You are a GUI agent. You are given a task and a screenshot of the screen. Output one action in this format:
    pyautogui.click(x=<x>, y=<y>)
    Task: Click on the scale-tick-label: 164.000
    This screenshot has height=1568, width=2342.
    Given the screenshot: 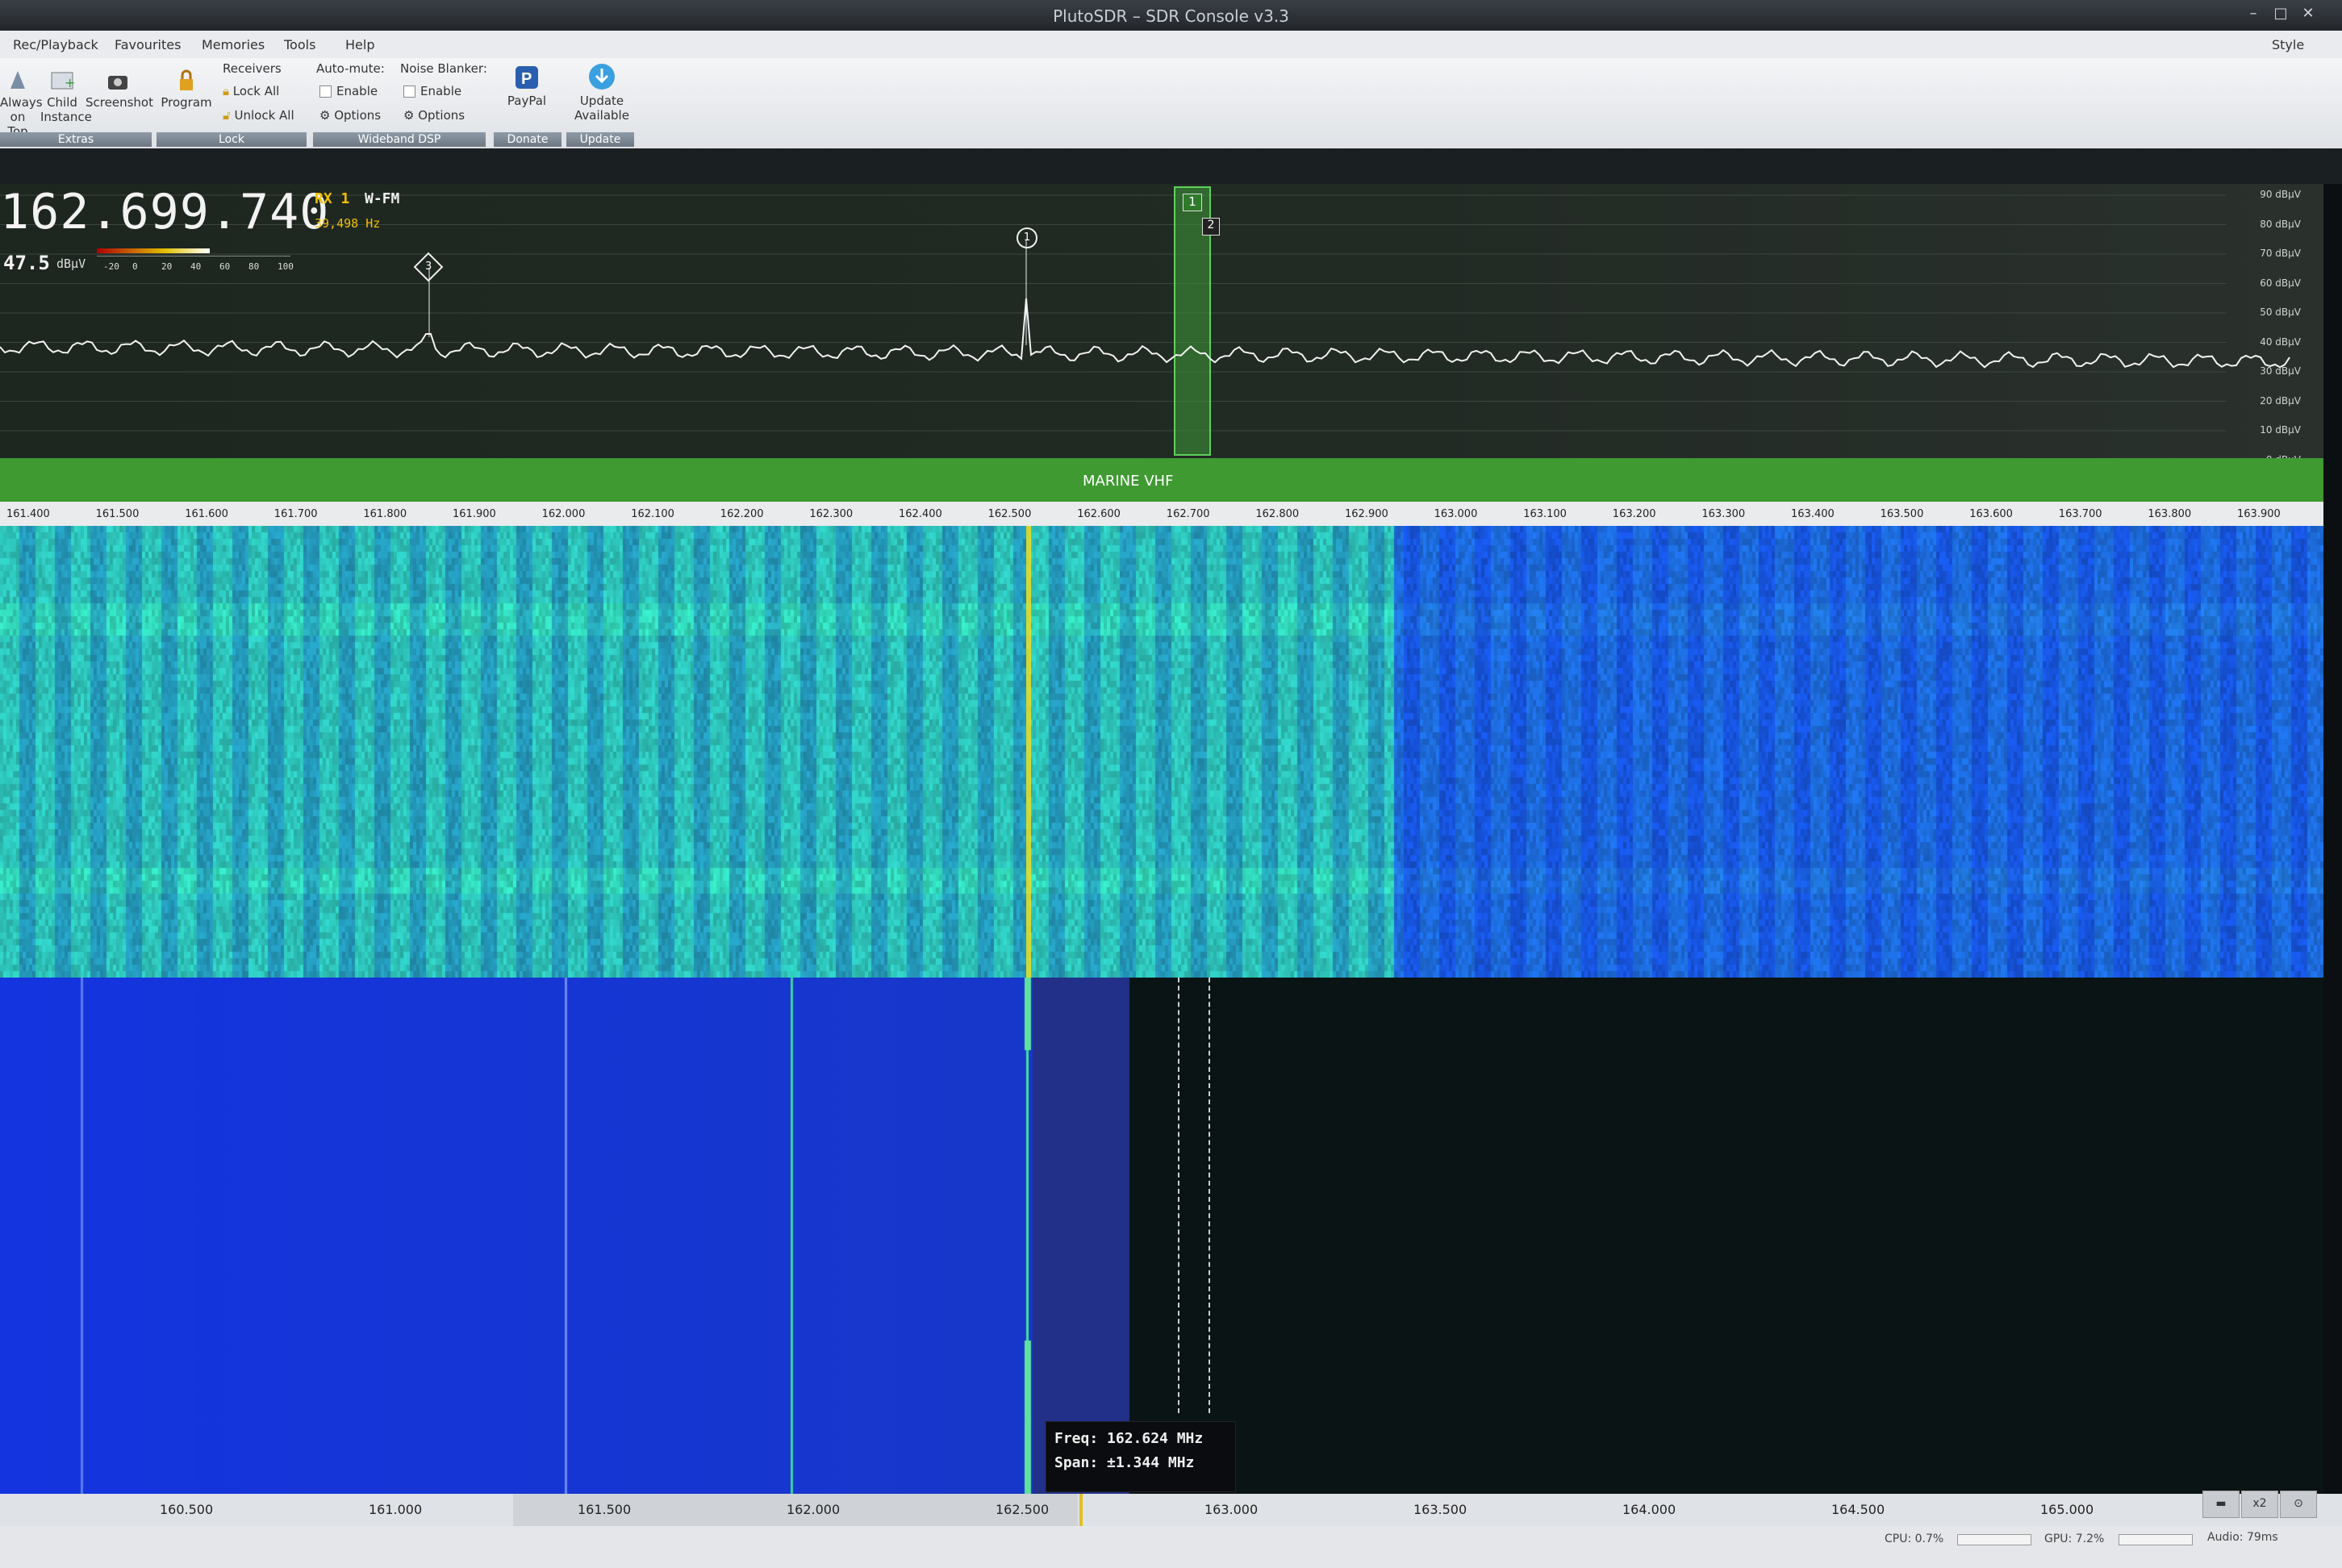 What is the action you would take?
    pyautogui.click(x=1649, y=1509)
    